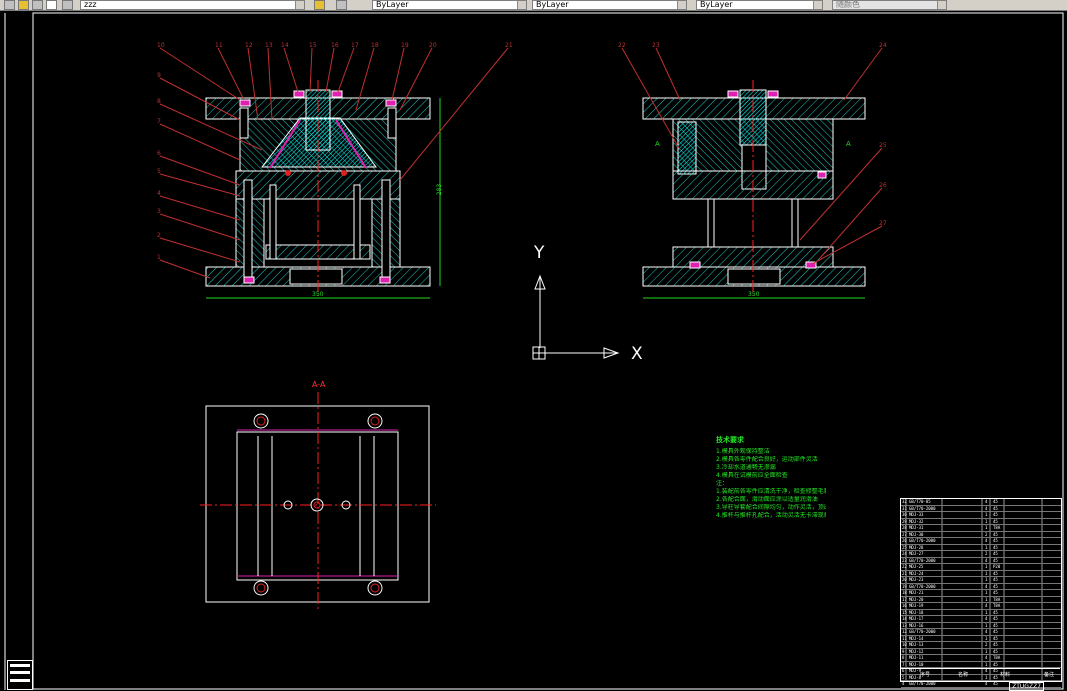 This screenshot has height=691, width=1067. I want to click on front-ejector-pin-right, so click(357, 222).